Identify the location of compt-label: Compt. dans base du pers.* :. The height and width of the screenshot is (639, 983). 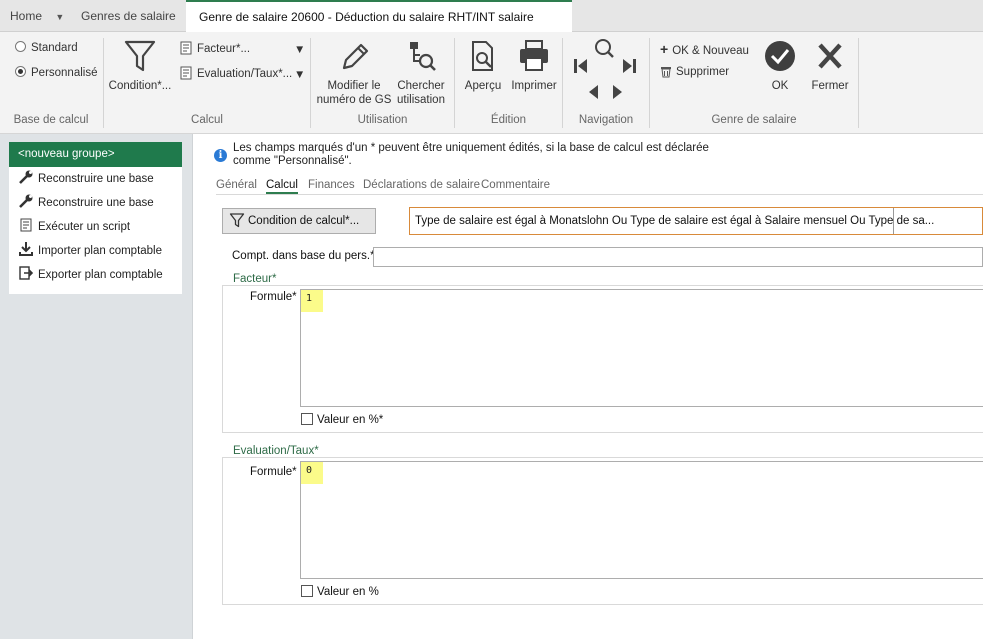
(306, 256).